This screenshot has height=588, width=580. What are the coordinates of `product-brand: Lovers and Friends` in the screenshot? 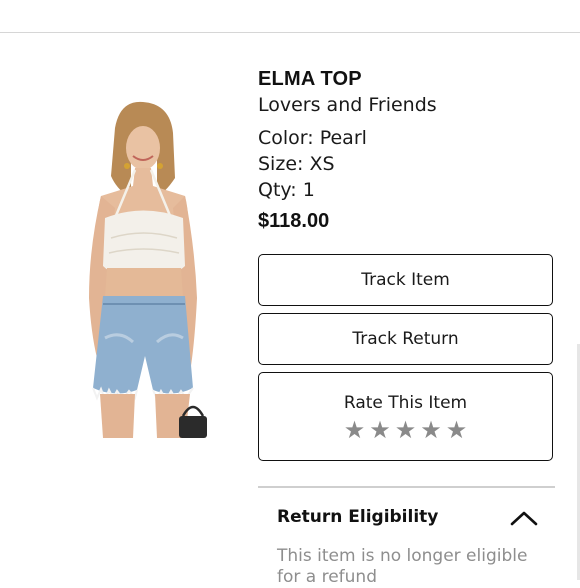 It's located at (347, 105).